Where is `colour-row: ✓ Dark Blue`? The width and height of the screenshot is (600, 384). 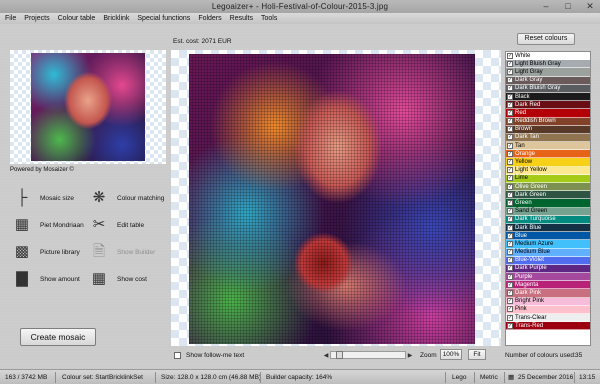
colour-row: ✓ Dark Blue is located at coordinates (548, 228).